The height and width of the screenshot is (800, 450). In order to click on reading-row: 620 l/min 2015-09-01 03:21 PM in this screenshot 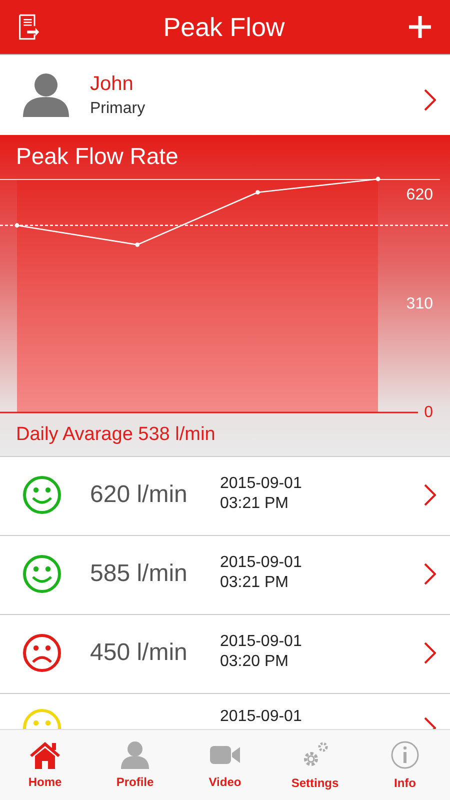, I will do `click(225, 496)`.